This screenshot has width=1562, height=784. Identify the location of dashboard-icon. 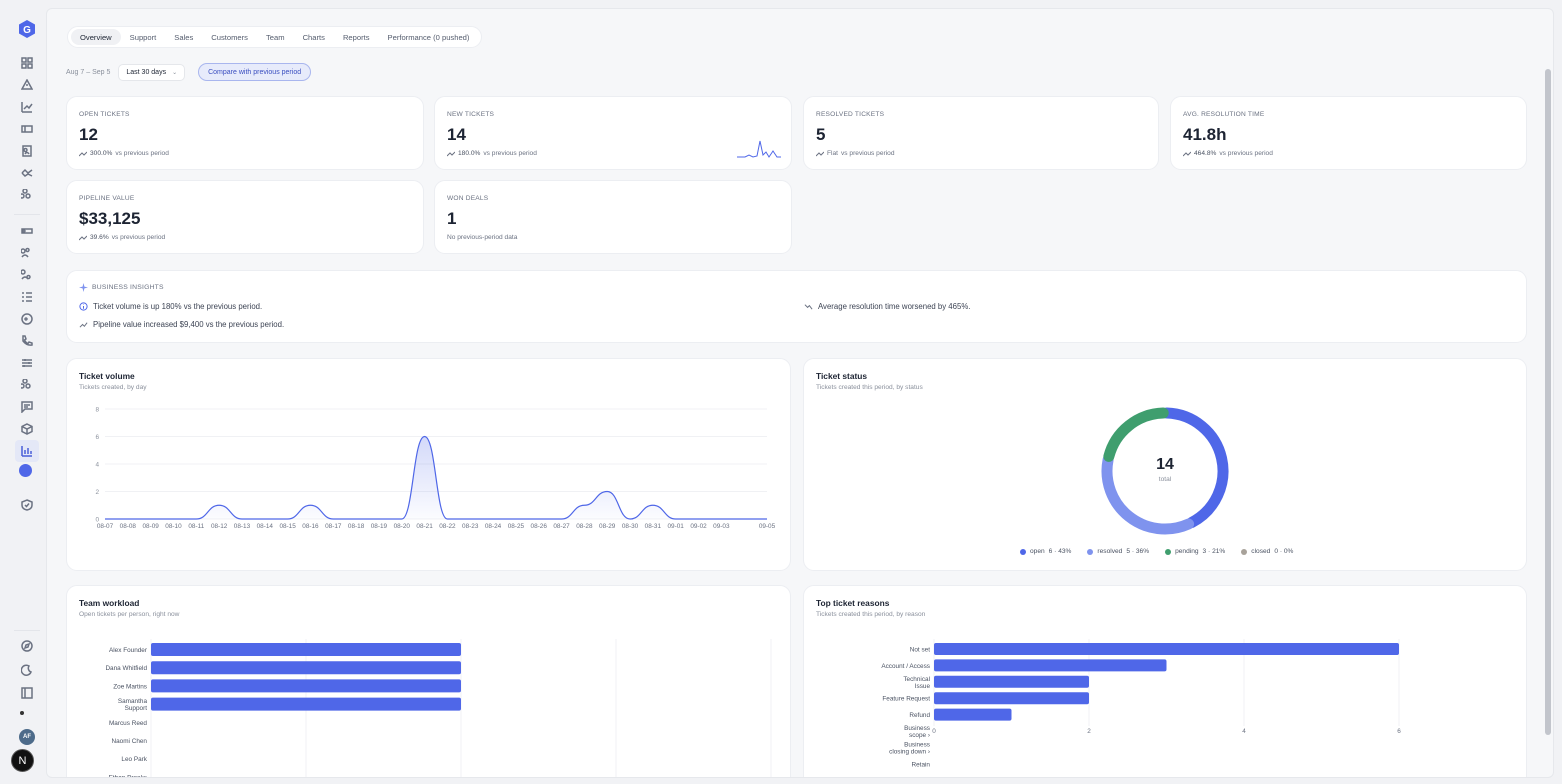
(27, 63).